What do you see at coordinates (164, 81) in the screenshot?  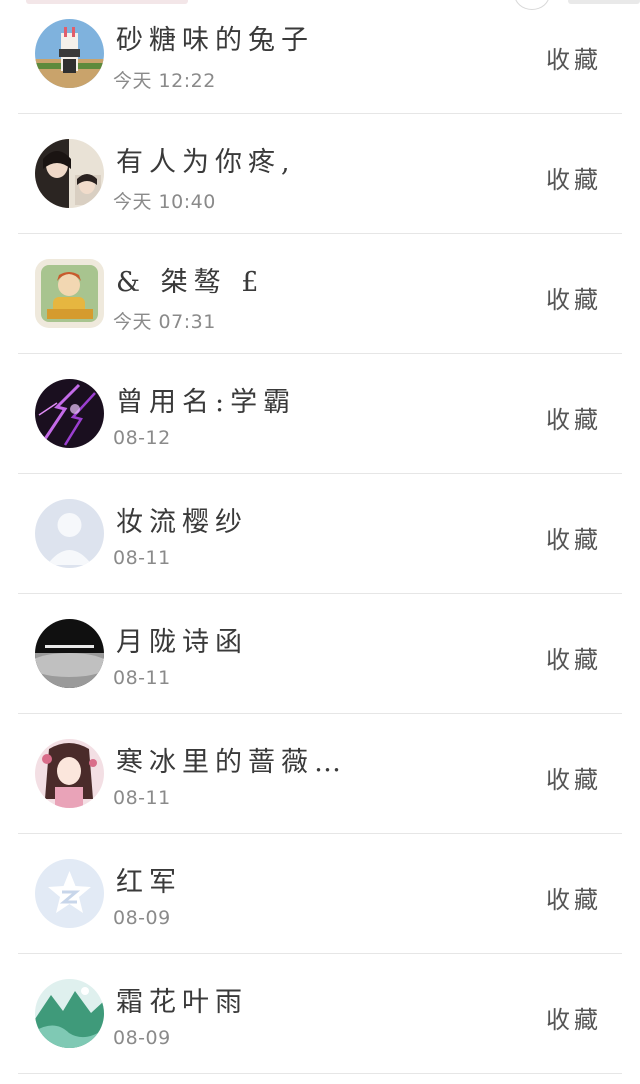 I see `visit-time: 今天 12:22` at bounding box center [164, 81].